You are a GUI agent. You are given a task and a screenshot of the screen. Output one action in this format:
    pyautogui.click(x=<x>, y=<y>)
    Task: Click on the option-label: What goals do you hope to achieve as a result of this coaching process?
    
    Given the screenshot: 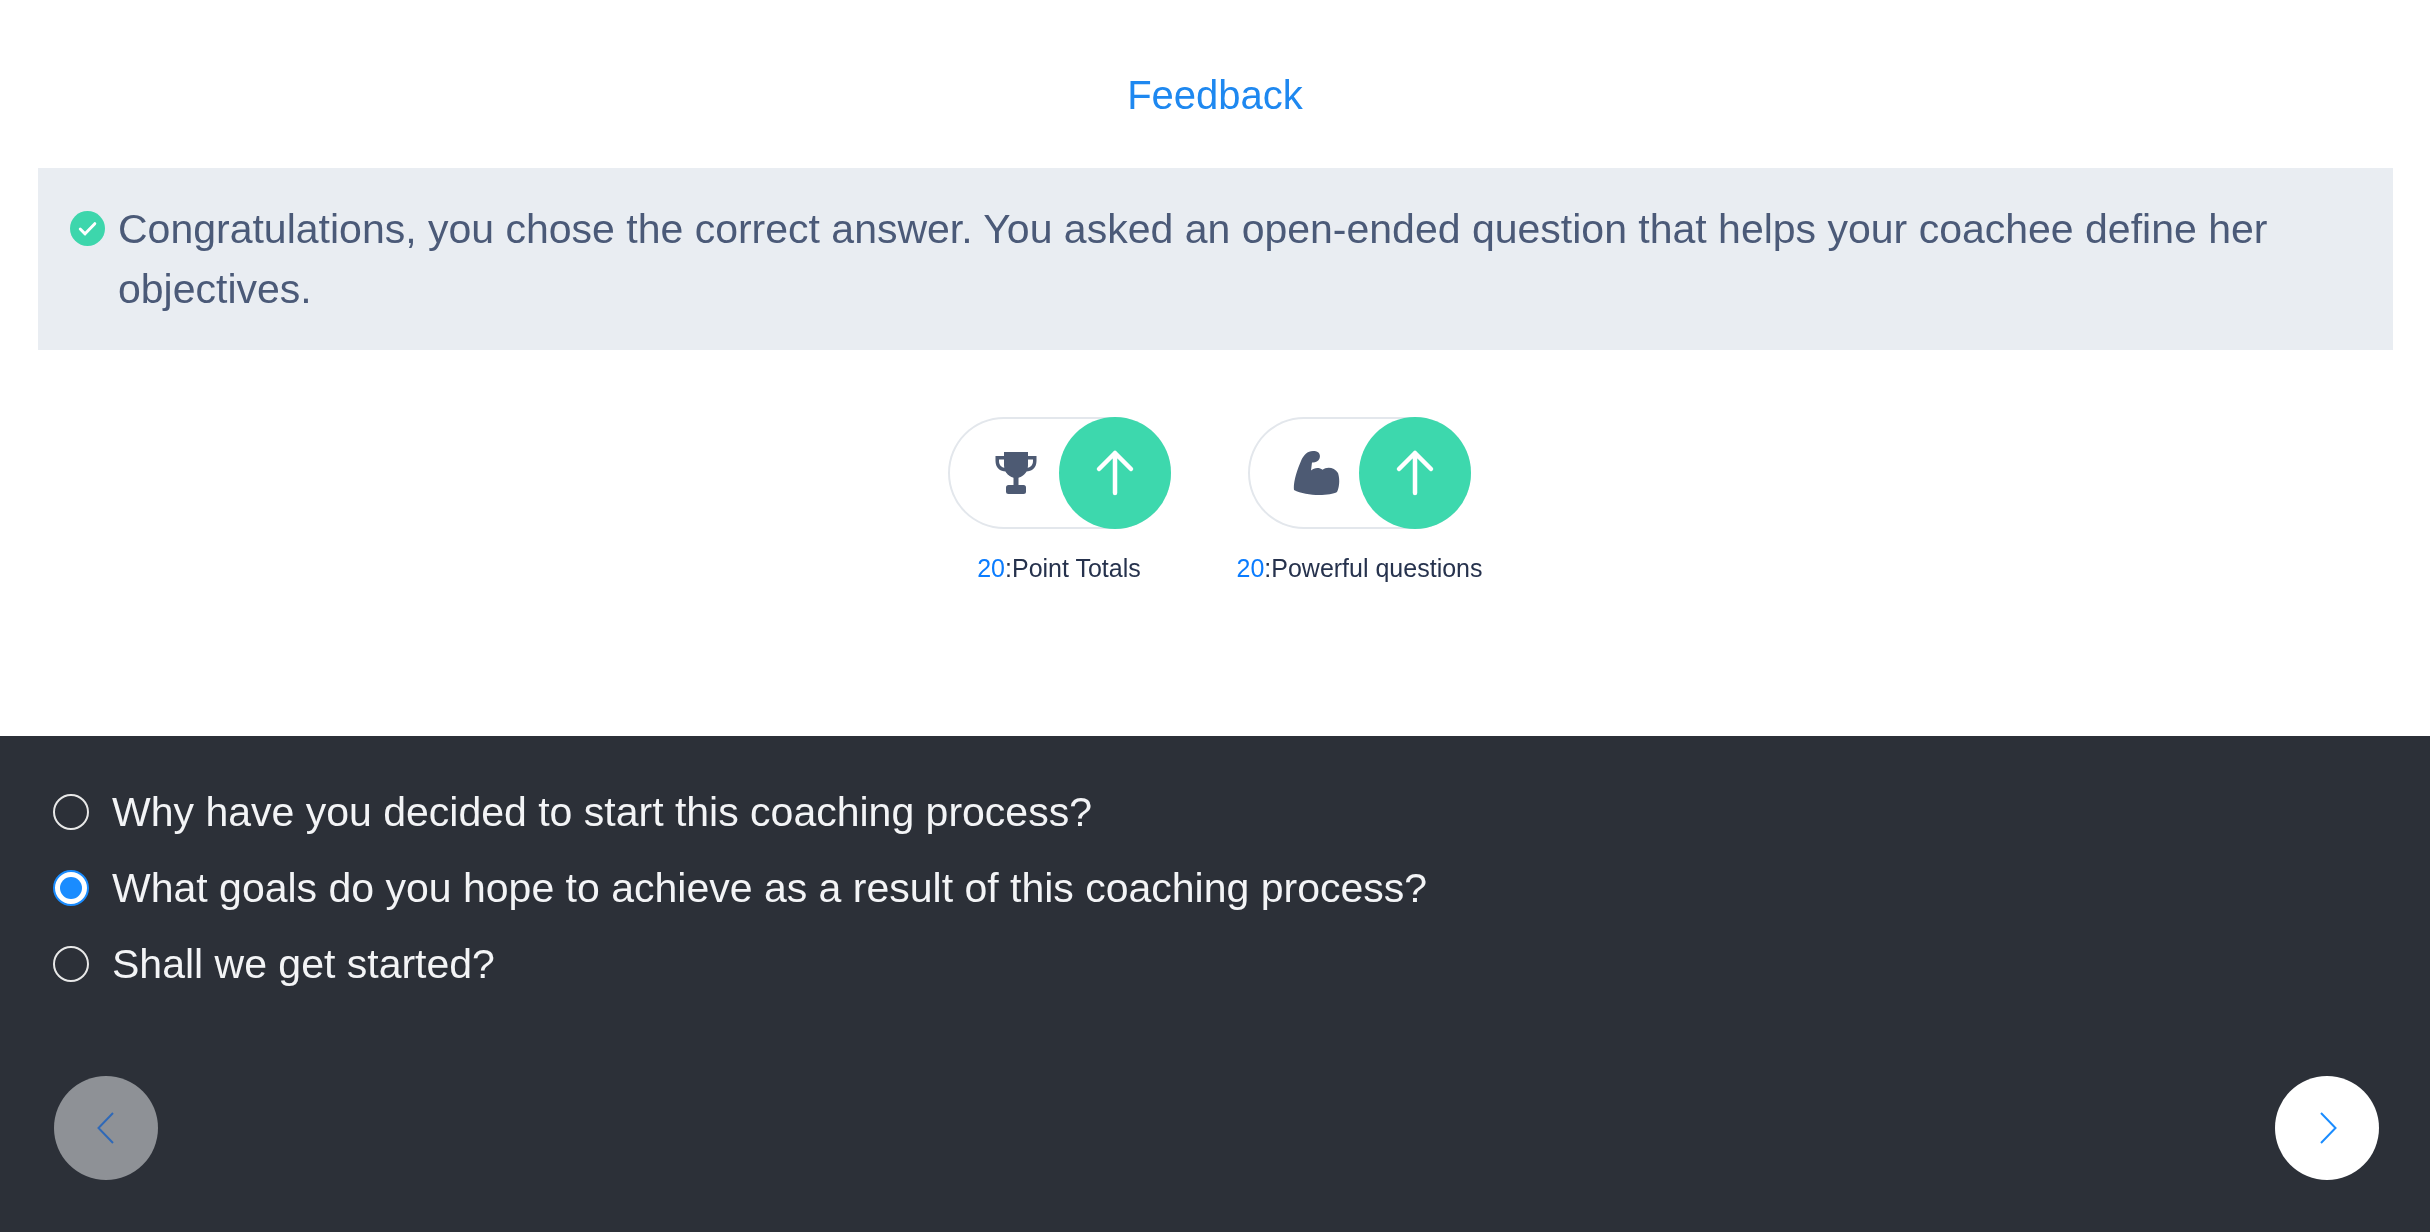 What is the action you would take?
    pyautogui.click(x=770, y=888)
    